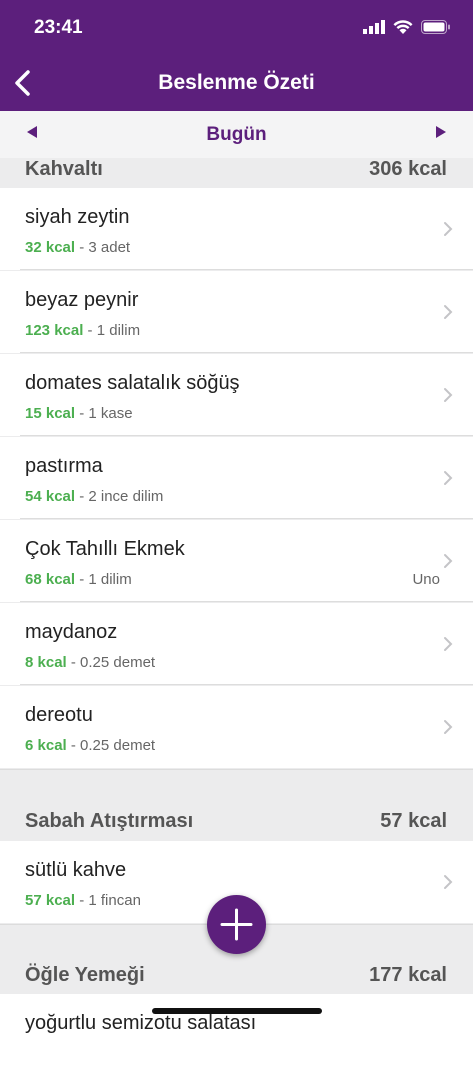 This screenshot has width=473, height=1076. What do you see at coordinates (403, 27) in the screenshot?
I see `wifi-icon` at bounding box center [403, 27].